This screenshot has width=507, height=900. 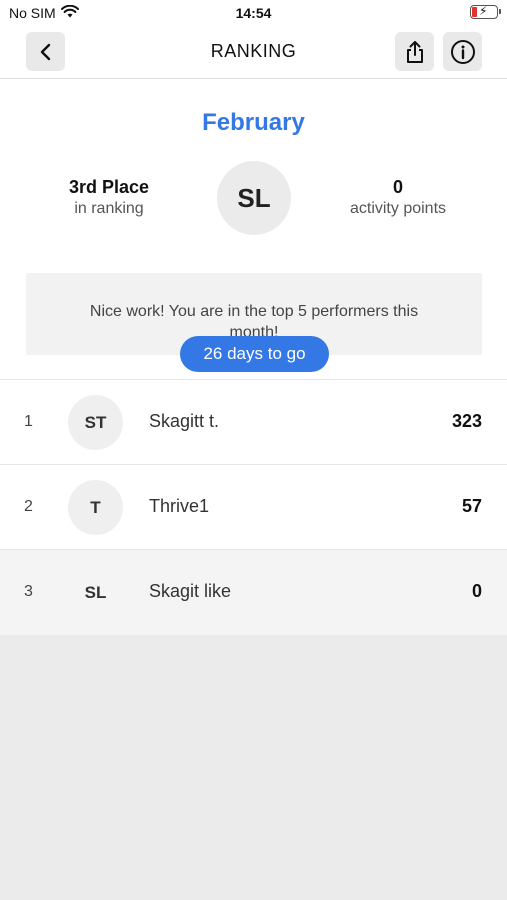 What do you see at coordinates (254, 354) in the screenshot?
I see `days-remaining-badge: 26 days to go` at bounding box center [254, 354].